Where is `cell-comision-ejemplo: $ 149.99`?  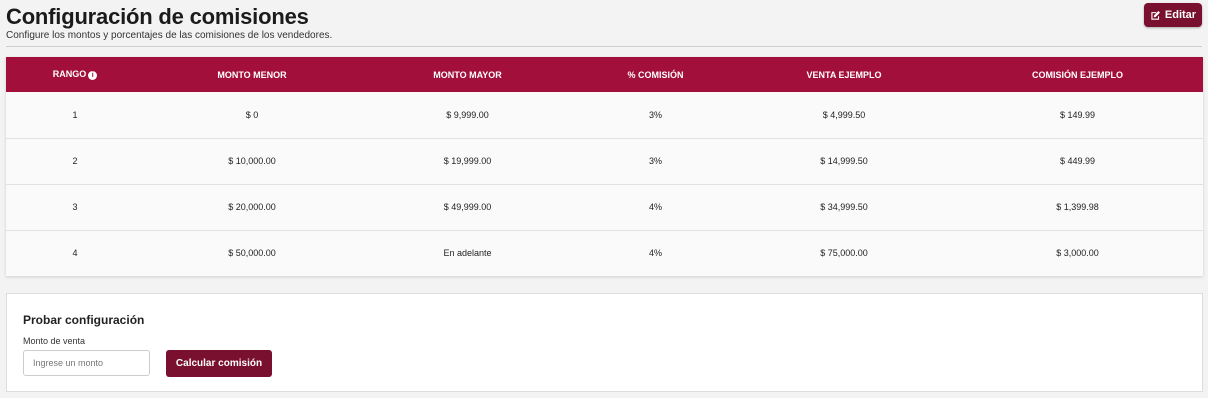 cell-comision-ejemplo: $ 149.99 is located at coordinates (1077, 114).